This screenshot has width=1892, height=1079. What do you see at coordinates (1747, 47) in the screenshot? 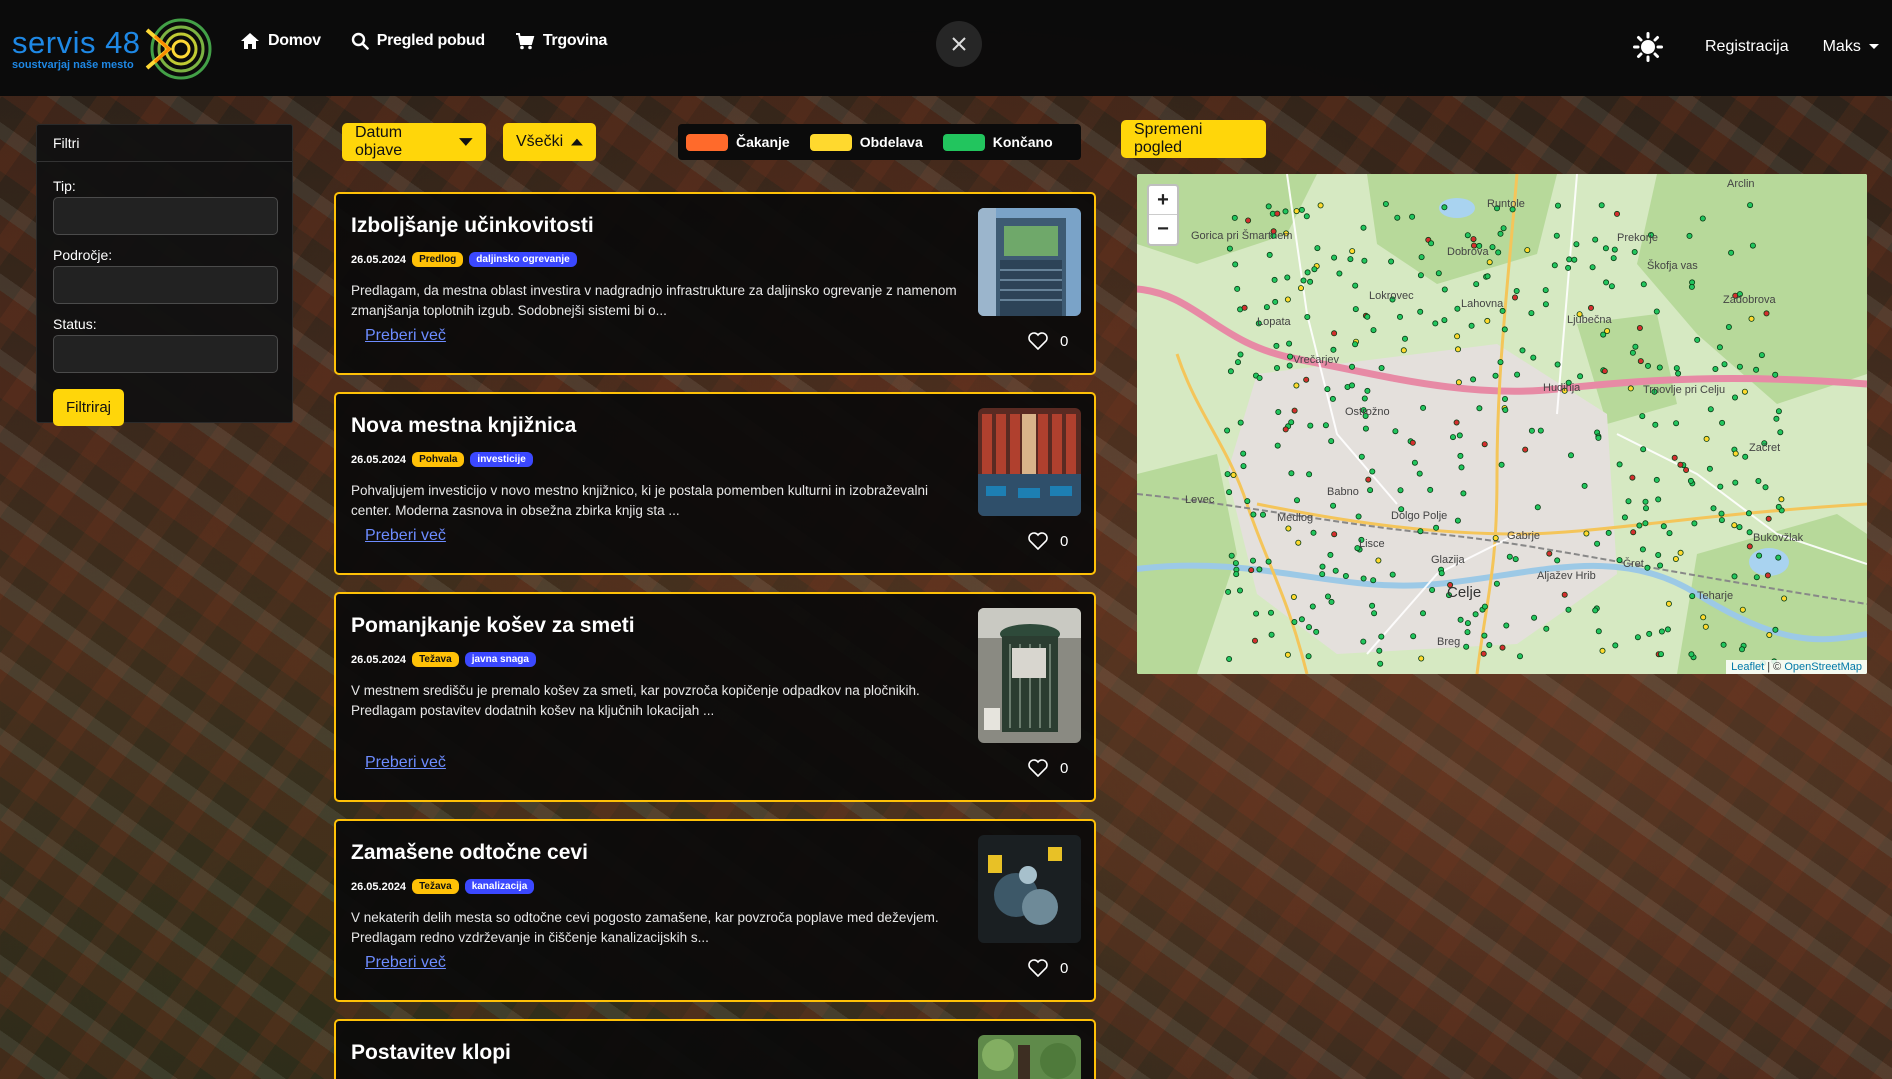
I see `register-link: Registracija` at bounding box center [1747, 47].